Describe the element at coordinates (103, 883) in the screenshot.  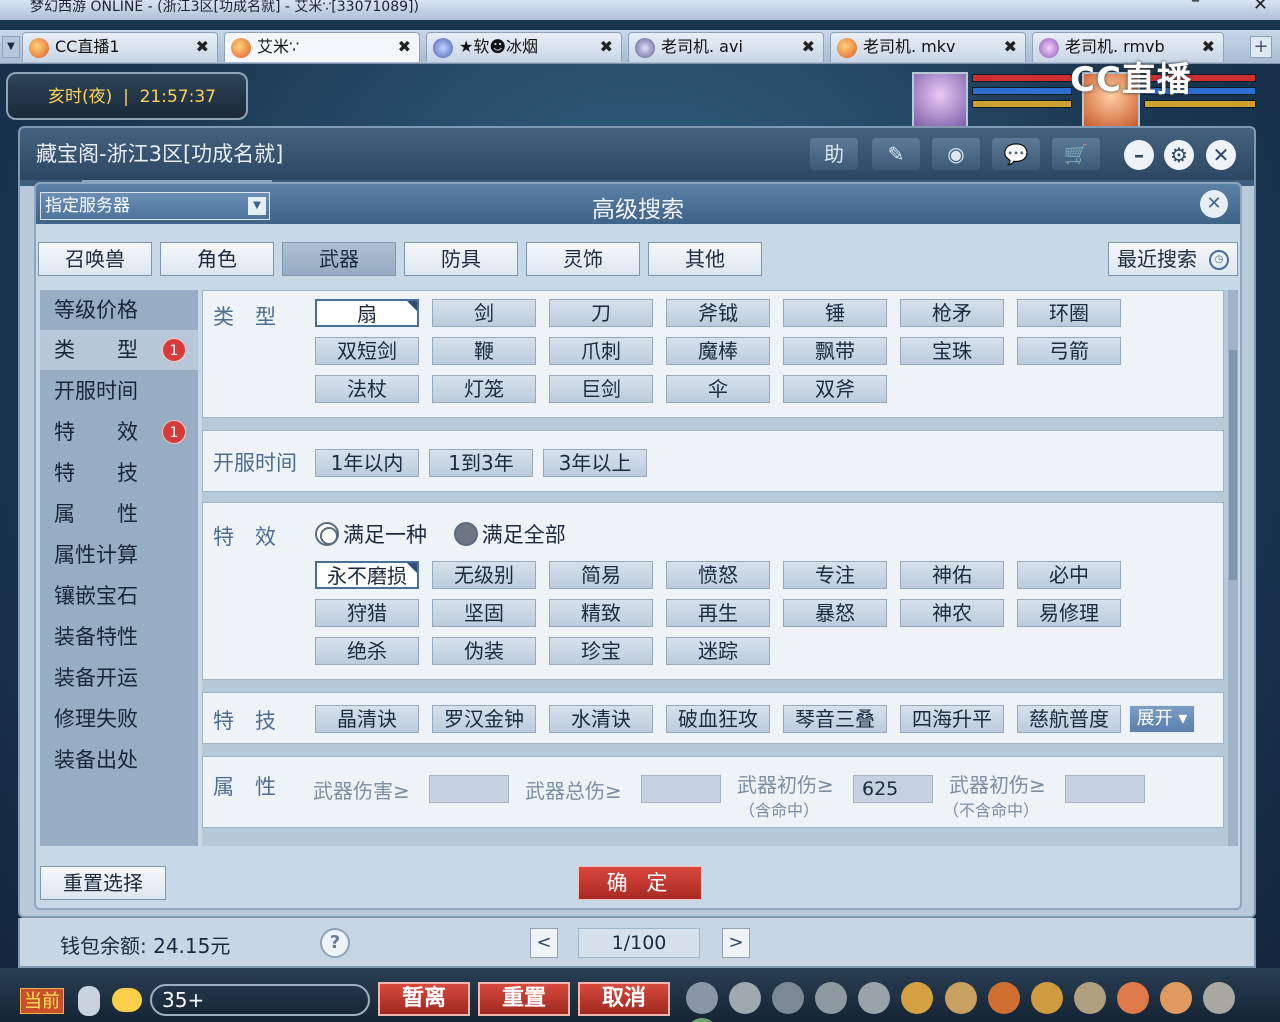
I see `reset-selection-button: 重置选择` at that location.